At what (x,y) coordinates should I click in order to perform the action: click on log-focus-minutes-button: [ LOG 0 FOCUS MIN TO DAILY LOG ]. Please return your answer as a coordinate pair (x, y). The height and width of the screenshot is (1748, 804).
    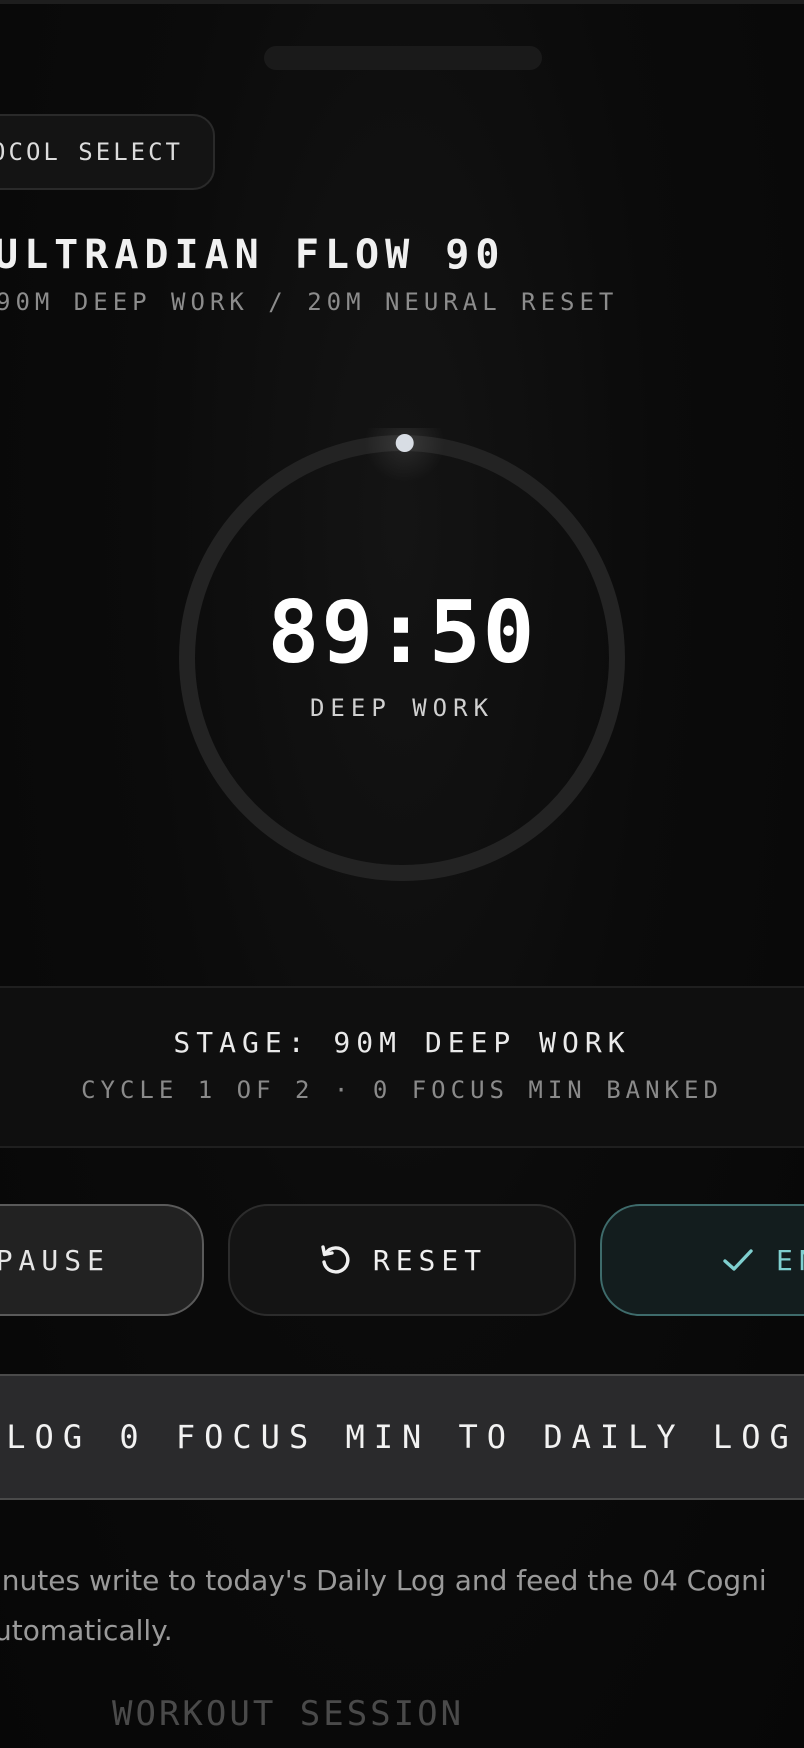
    Looking at the image, I should click on (402, 1437).